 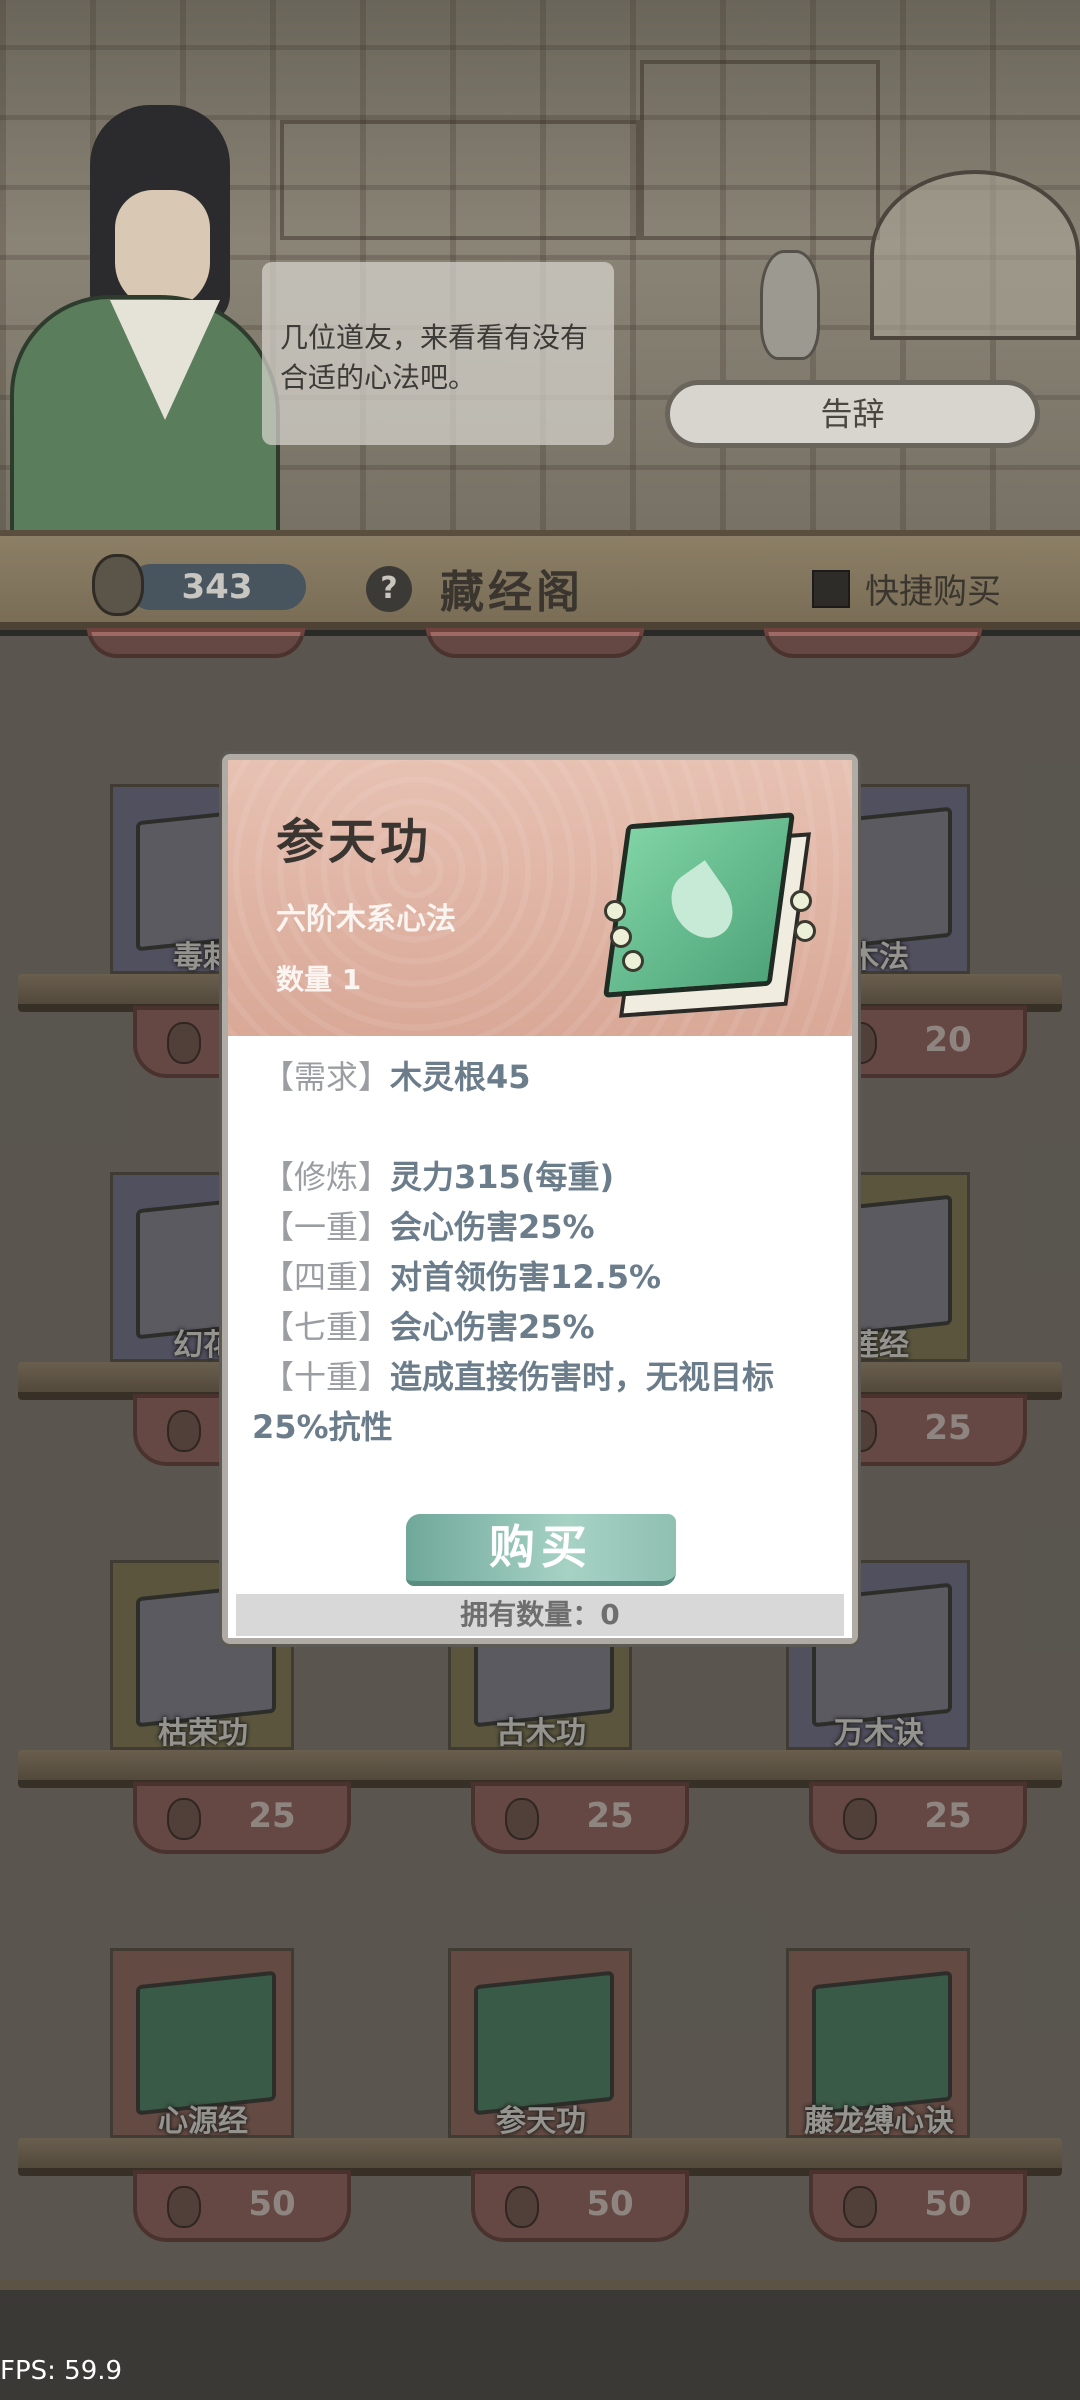 I want to click on level10-tag: 【十重】, so click(x=326, y=1377).